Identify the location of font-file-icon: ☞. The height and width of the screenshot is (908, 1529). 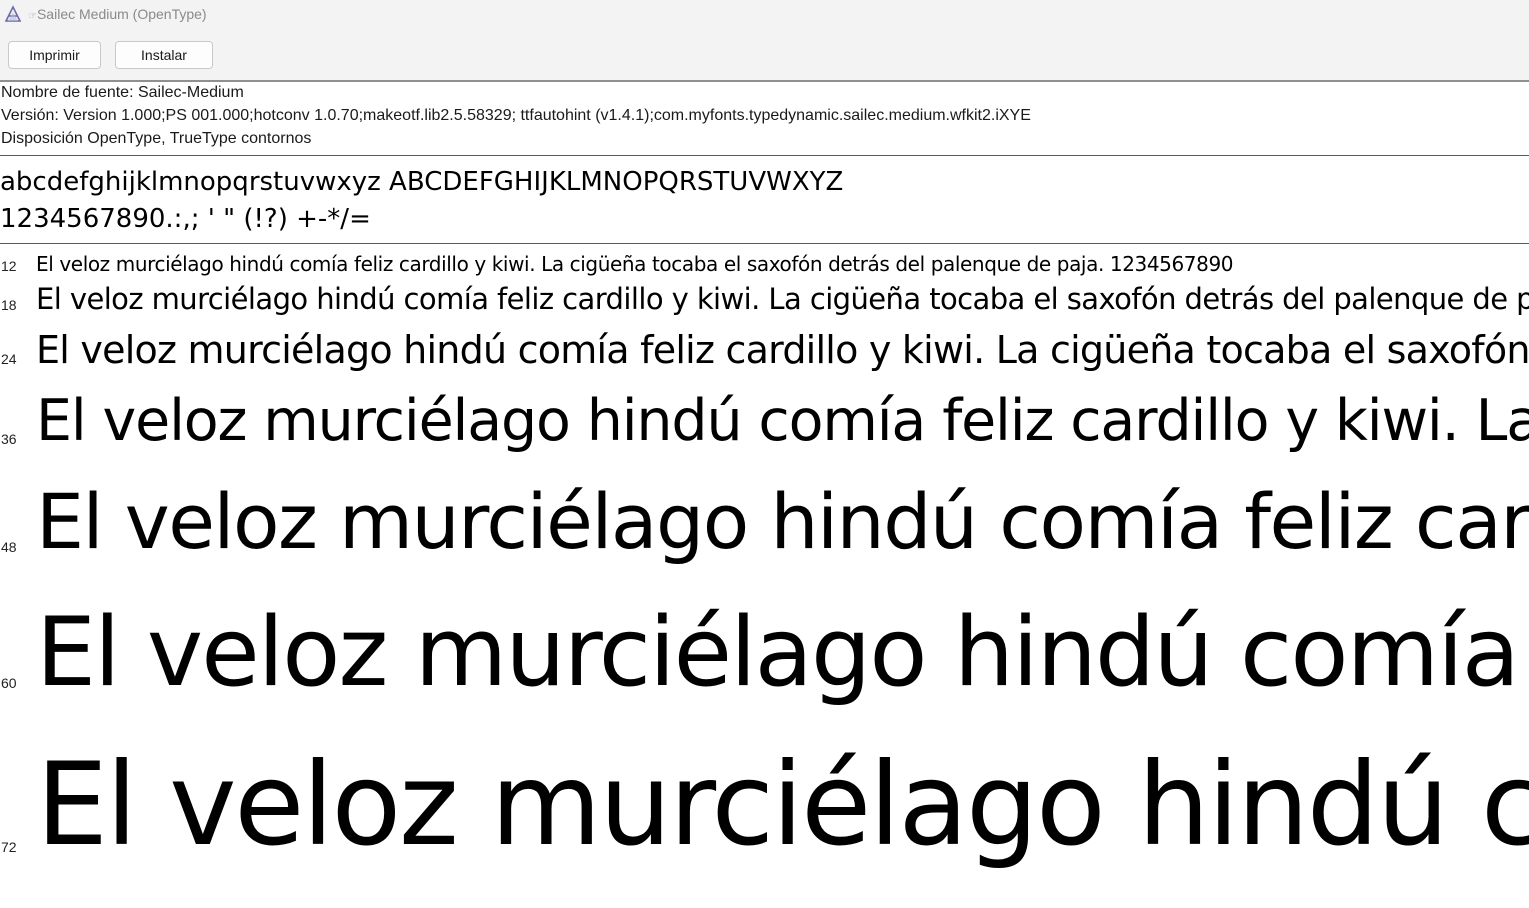
(32, 16).